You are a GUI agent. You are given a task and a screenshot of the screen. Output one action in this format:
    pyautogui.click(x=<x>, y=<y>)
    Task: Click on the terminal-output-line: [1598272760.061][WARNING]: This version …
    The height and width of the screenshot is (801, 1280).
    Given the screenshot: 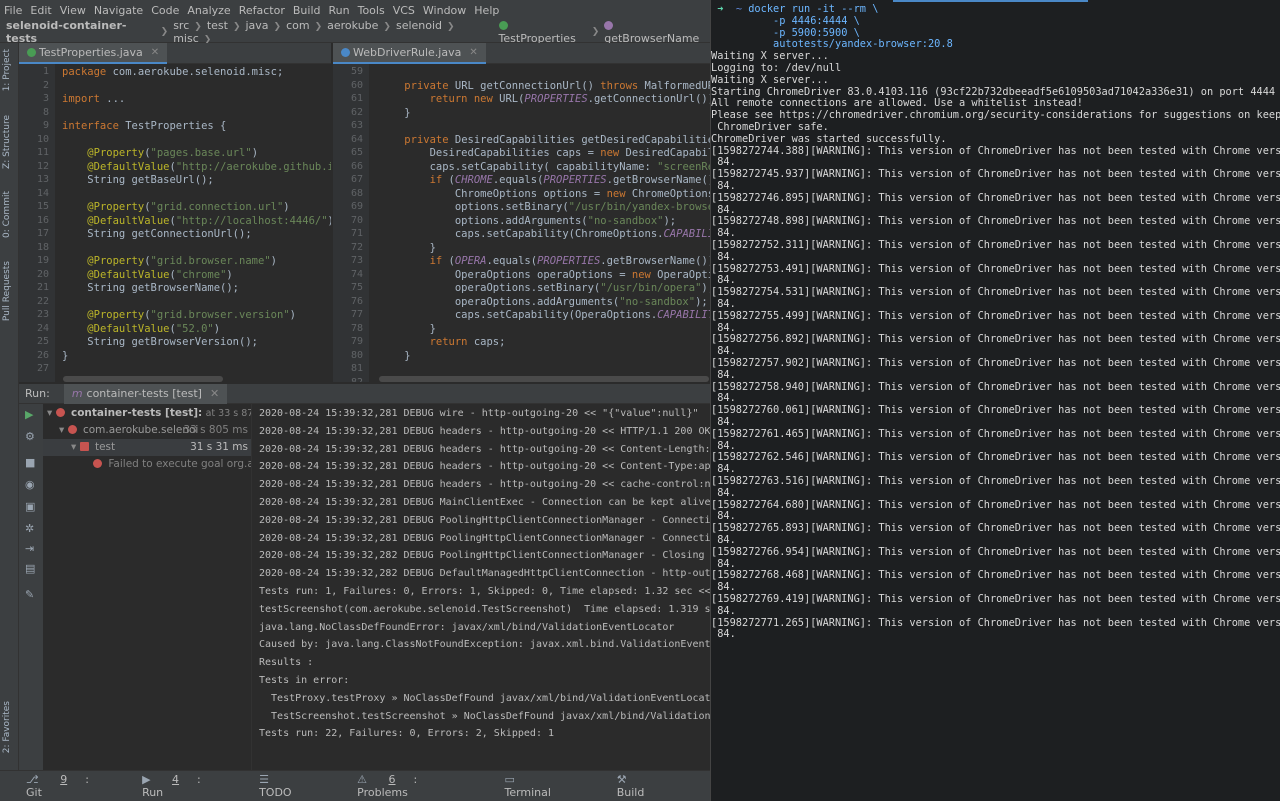 What is the action you would take?
    pyautogui.click(x=995, y=410)
    